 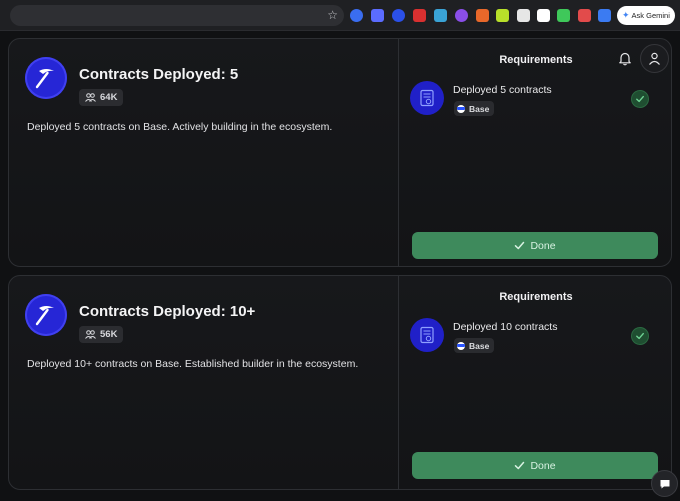 I want to click on extension-blue-icon, so click(x=356, y=15).